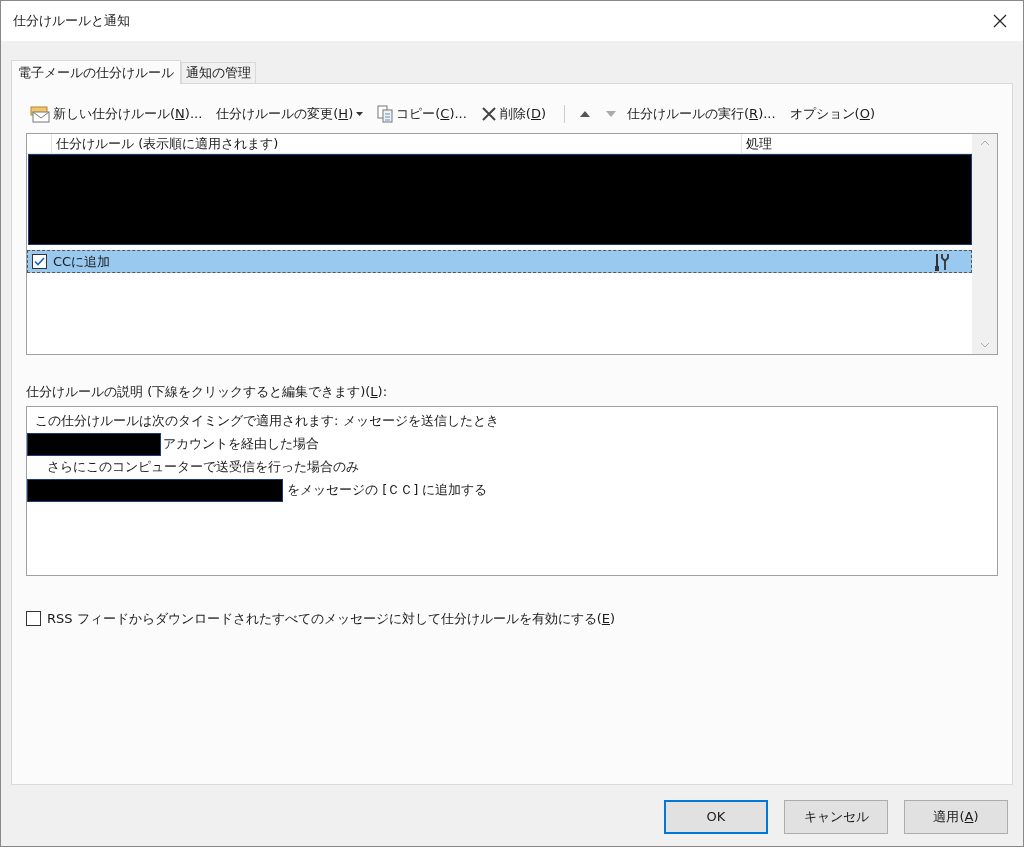  What do you see at coordinates (956, 817) in the screenshot?
I see `dialog-button: 適用(A)` at bounding box center [956, 817].